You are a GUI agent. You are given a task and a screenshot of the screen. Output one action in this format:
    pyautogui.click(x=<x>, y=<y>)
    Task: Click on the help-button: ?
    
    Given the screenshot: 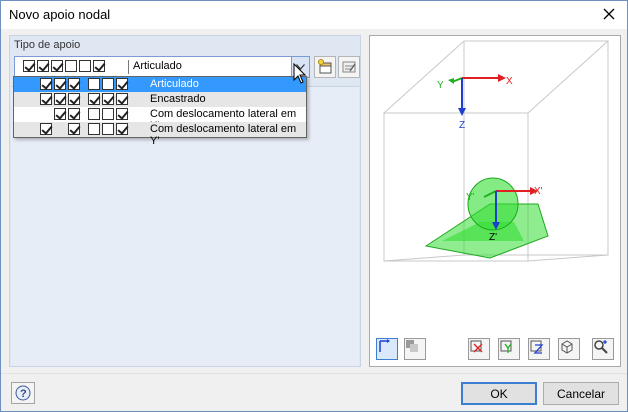 What is the action you would take?
    pyautogui.click(x=23, y=393)
    